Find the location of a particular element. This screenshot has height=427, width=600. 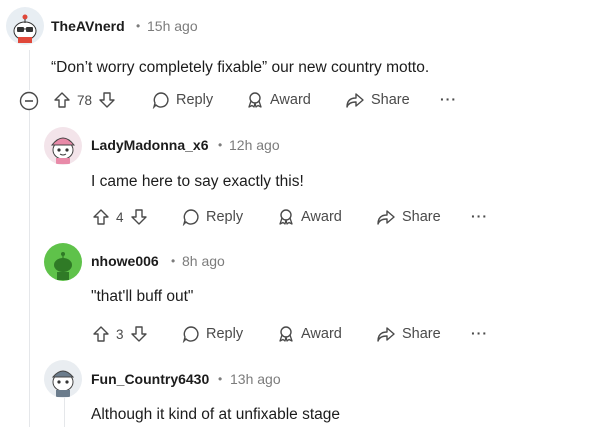

snoo-avatar-helmet-icon is located at coordinates (63, 383).